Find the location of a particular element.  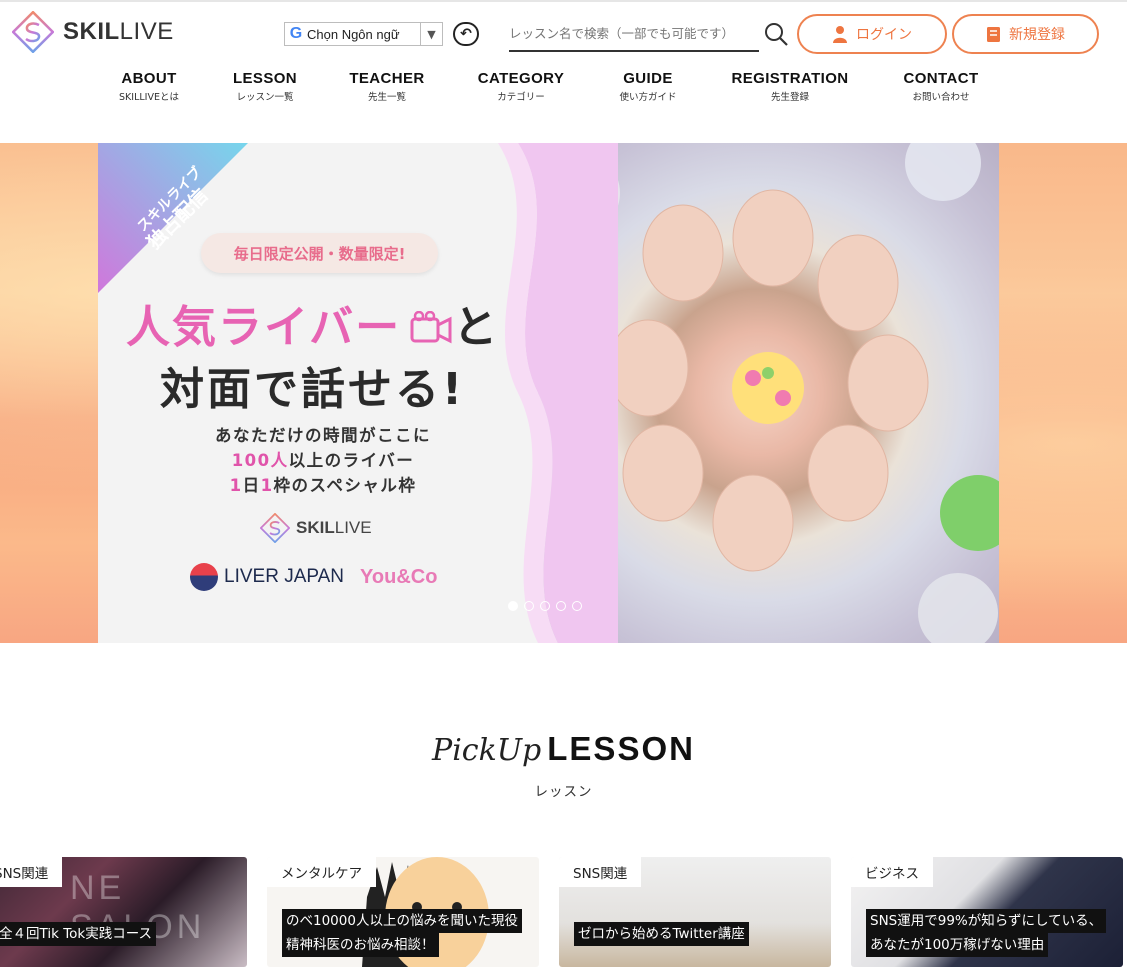

nav-sublabel: 先生一覧 is located at coordinates (386, 97).